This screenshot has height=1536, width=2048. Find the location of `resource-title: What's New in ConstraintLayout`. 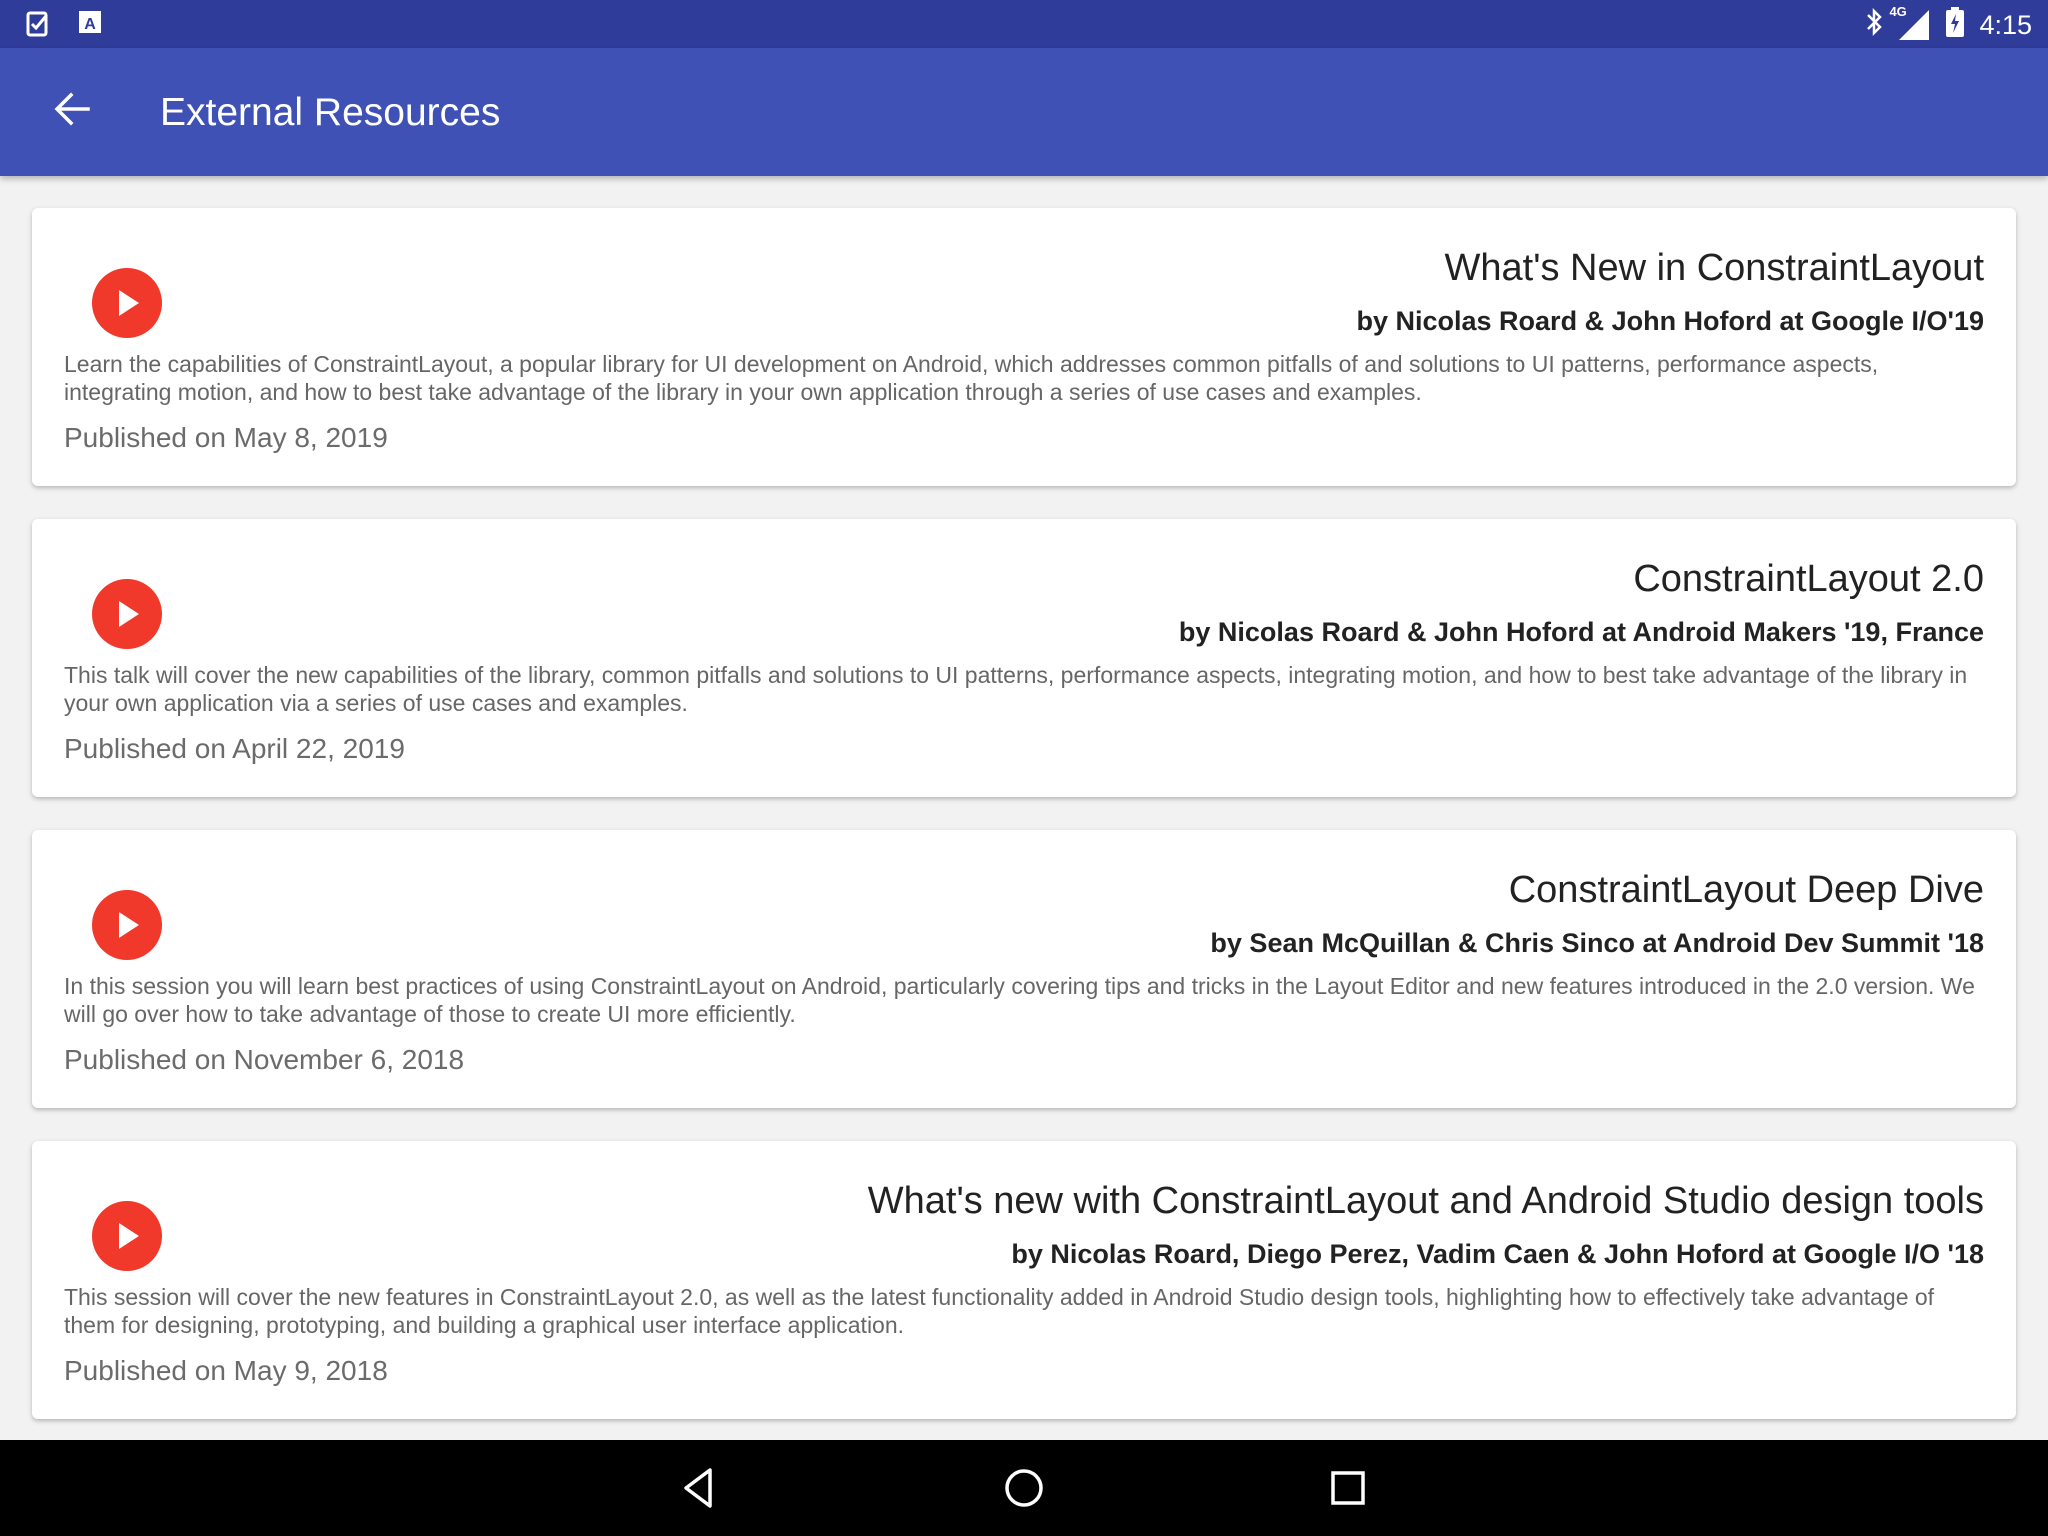

resource-title: What's New in ConstraintLayout is located at coordinates (1714, 268).